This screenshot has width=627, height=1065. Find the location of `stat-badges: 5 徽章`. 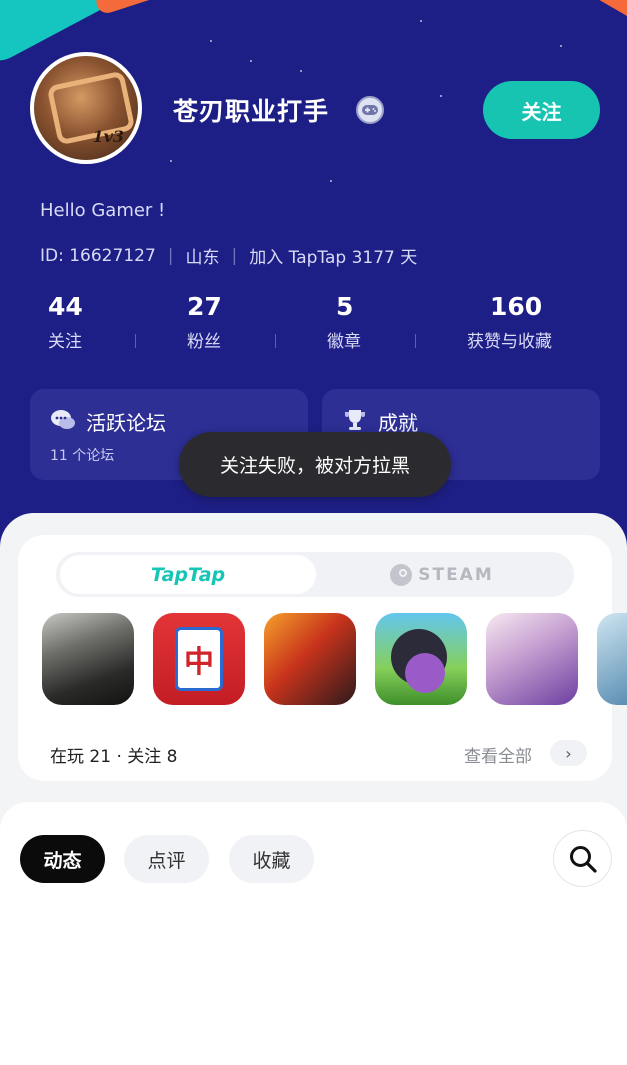

stat-badges: 5 徽章 is located at coordinates (378, 322).